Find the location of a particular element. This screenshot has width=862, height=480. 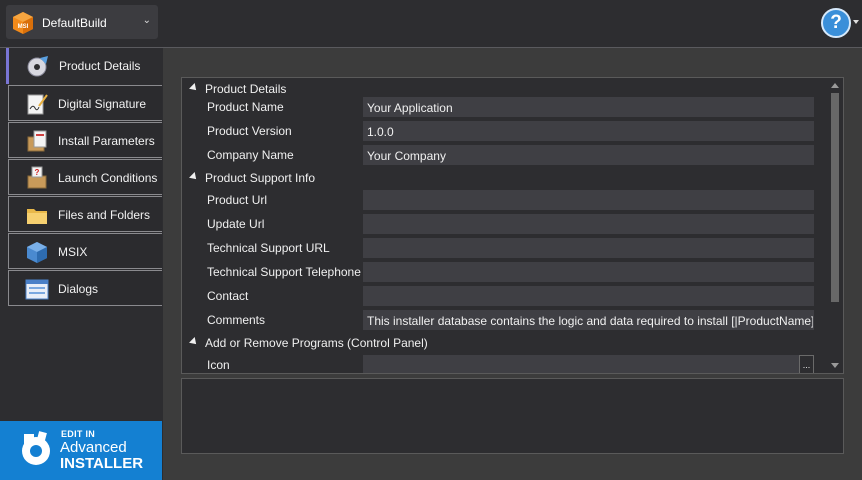

product-url-field is located at coordinates (588, 200).